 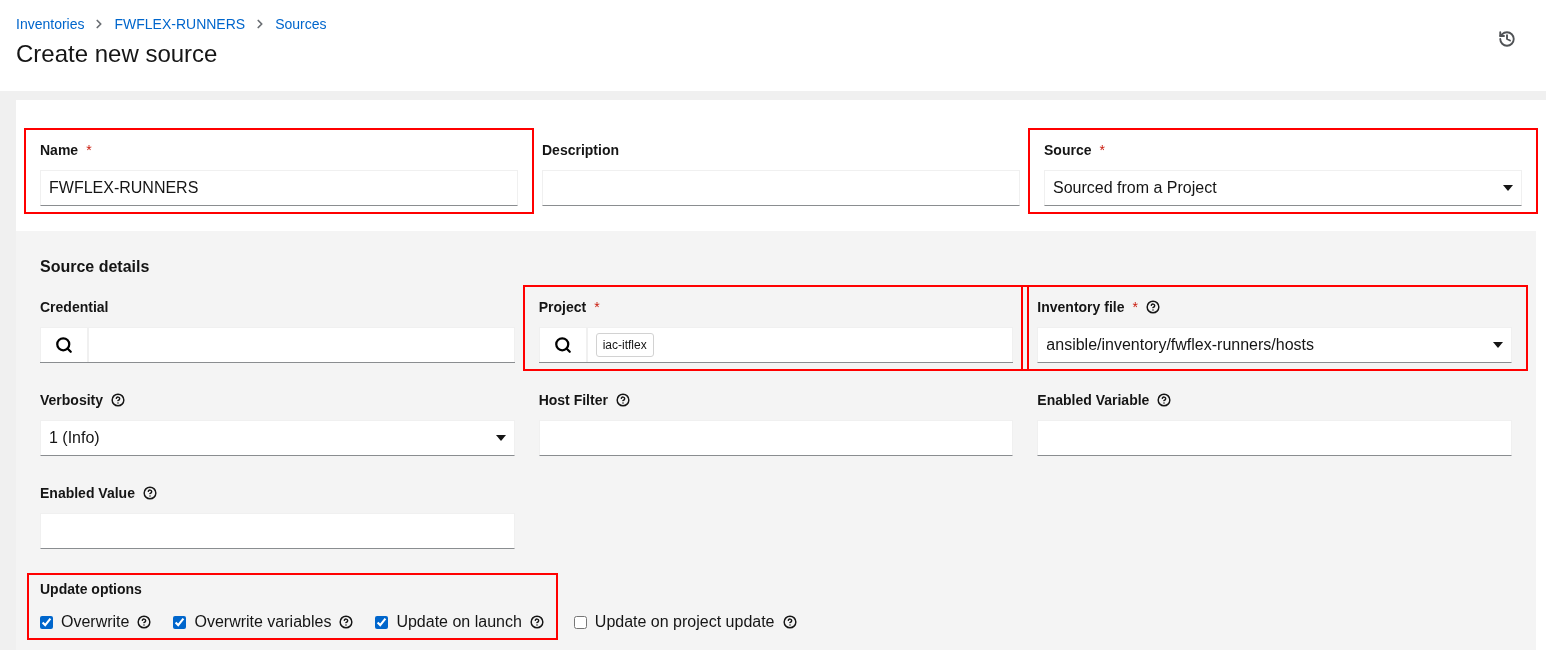 I want to click on field-label: Host Filter, so click(x=573, y=400).